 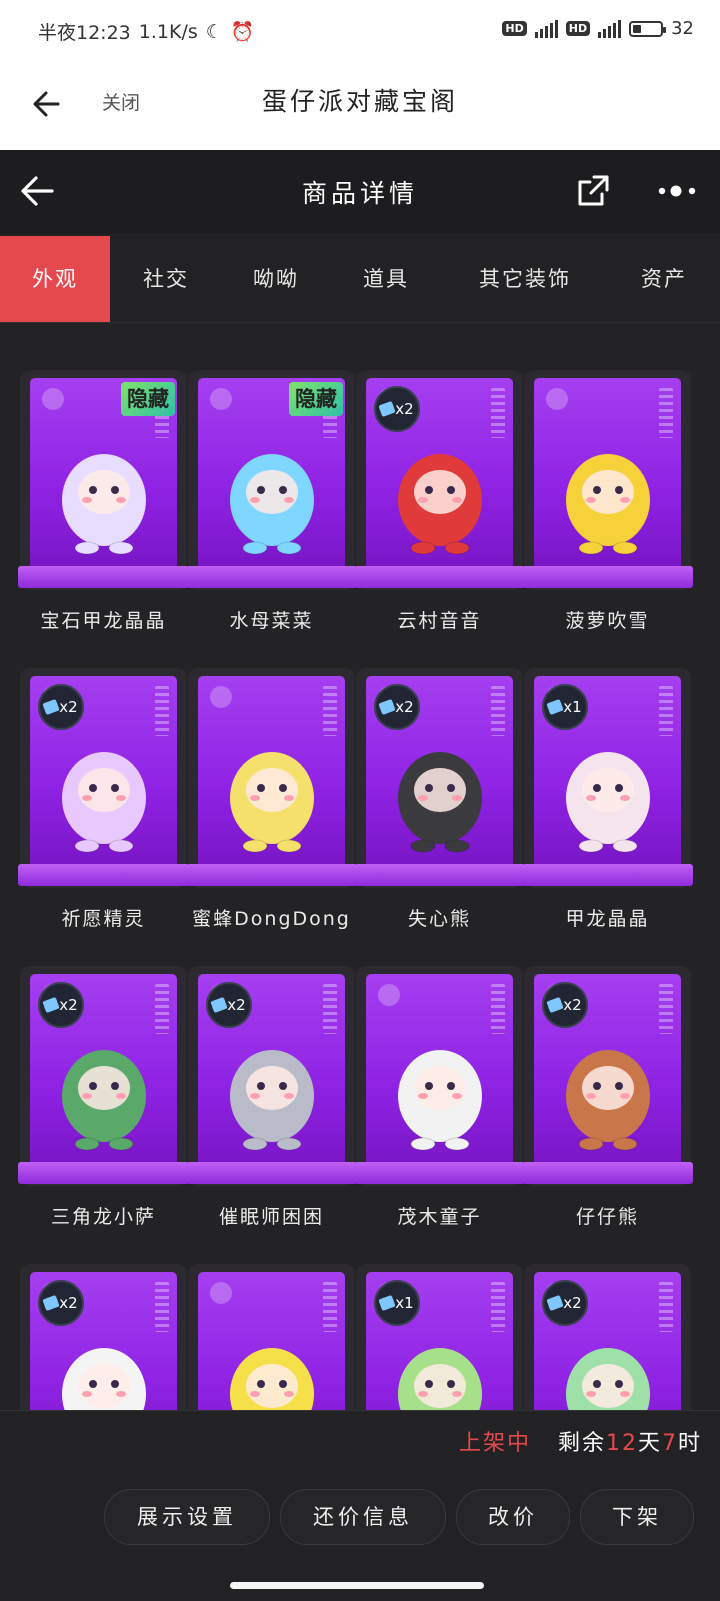 I want to click on item-name: 祈愿精灵, so click(x=103, y=919).